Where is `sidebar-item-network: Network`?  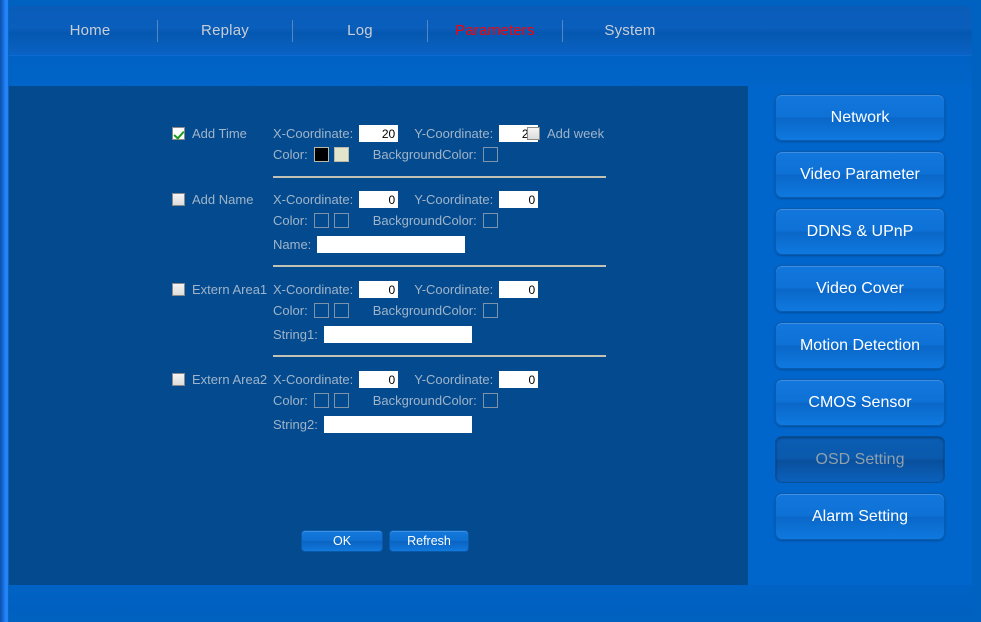 sidebar-item-network: Network is located at coordinates (860, 117).